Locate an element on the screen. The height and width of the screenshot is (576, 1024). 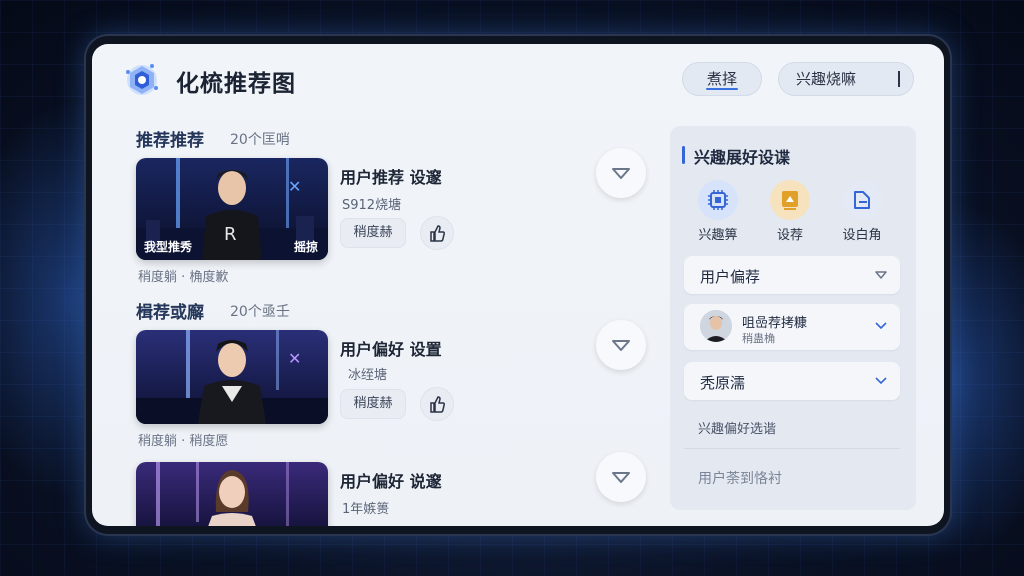
thumbnail-1: R ✕ 我型推秀 摇掠 is located at coordinates (232, 209).